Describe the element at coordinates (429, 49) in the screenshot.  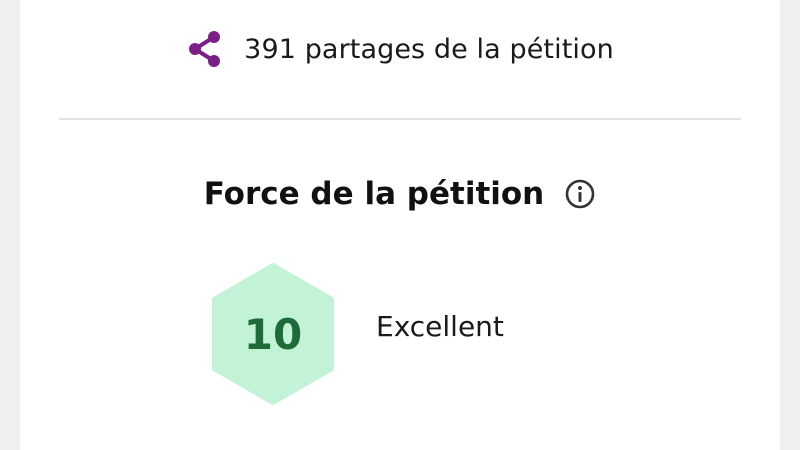
I see `share-count-text: 391 partages de la pétition` at that location.